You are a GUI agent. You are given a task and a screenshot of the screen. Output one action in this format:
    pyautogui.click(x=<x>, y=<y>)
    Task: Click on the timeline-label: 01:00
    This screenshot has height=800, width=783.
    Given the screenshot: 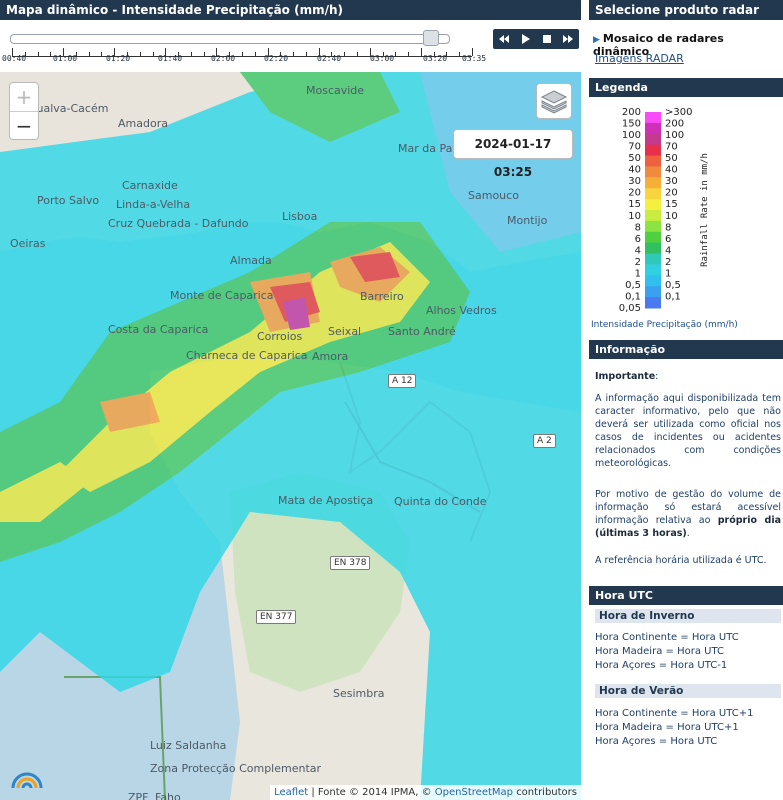 What is the action you would take?
    pyautogui.click(x=65, y=58)
    